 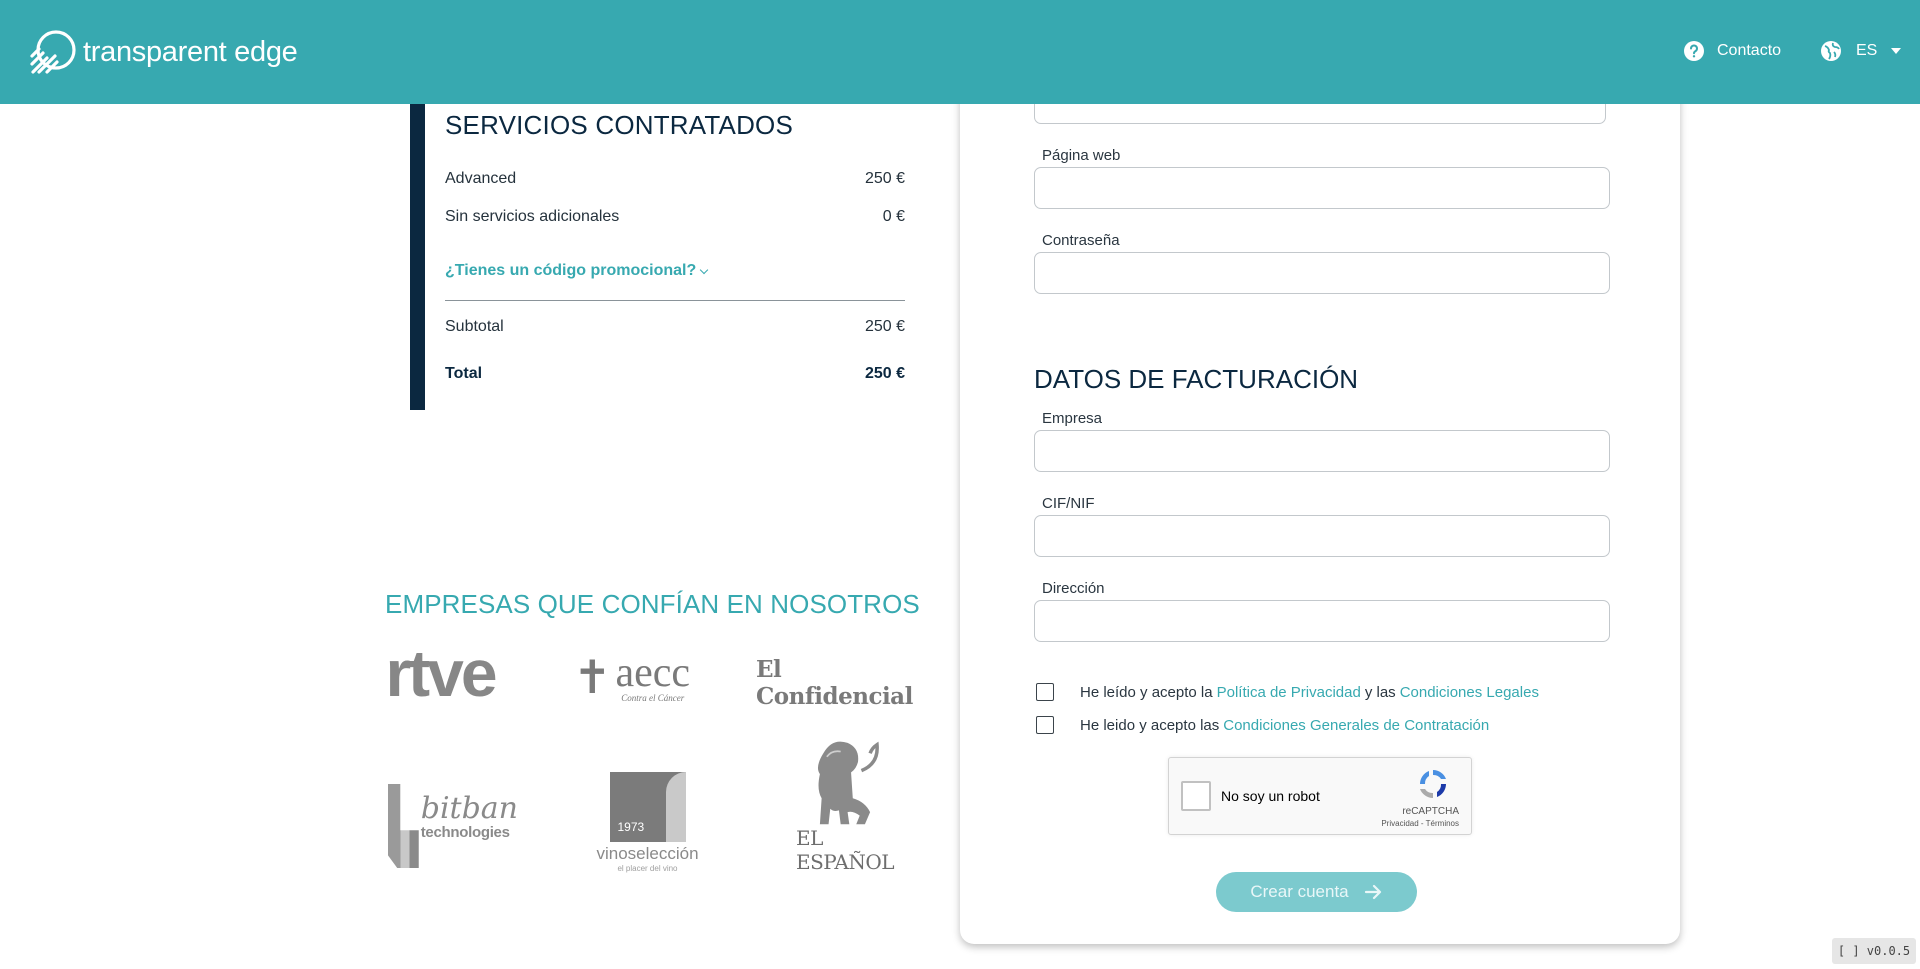 I want to click on caret-down-icon, so click(x=1896, y=51).